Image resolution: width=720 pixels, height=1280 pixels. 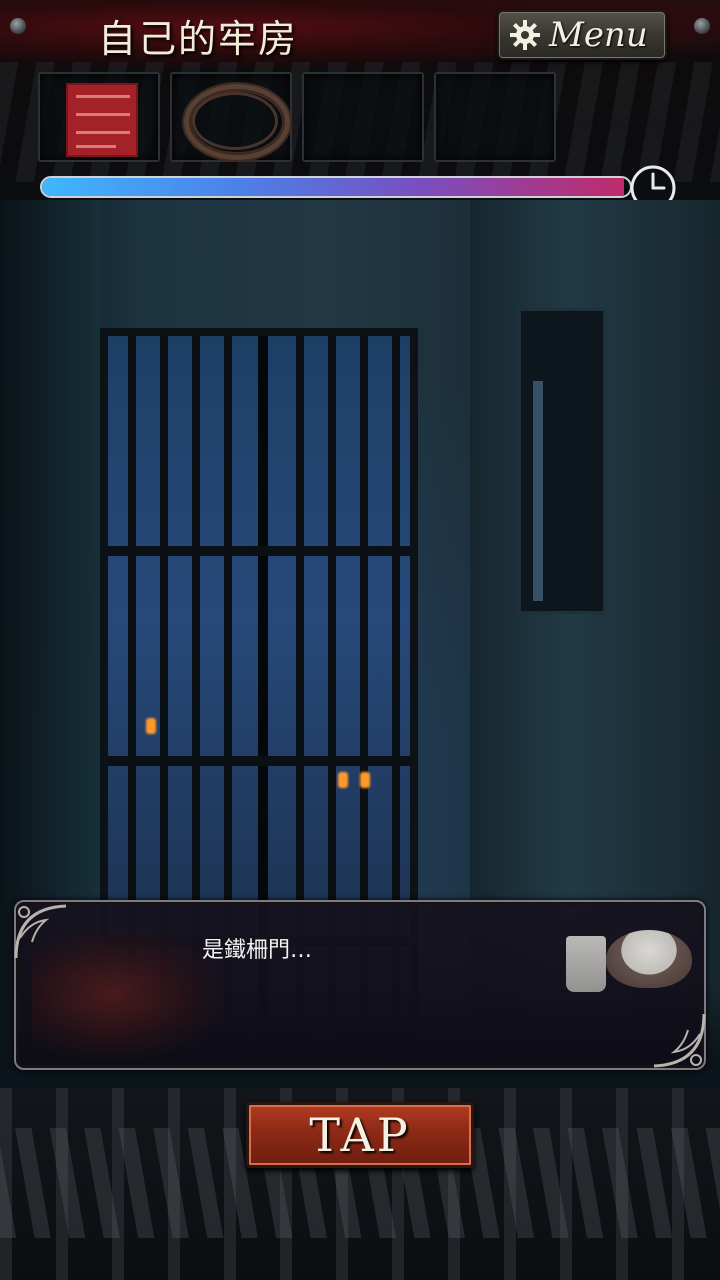 I want to click on rice-bowl-item, so click(x=649, y=959).